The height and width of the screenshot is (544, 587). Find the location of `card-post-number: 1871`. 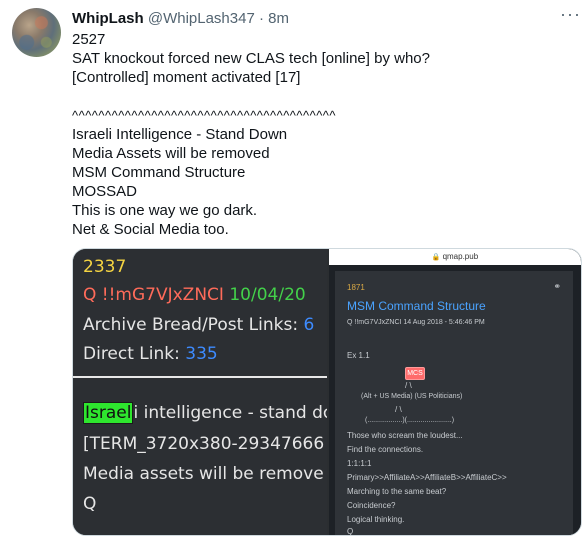

card-post-number: 1871 is located at coordinates (356, 287).